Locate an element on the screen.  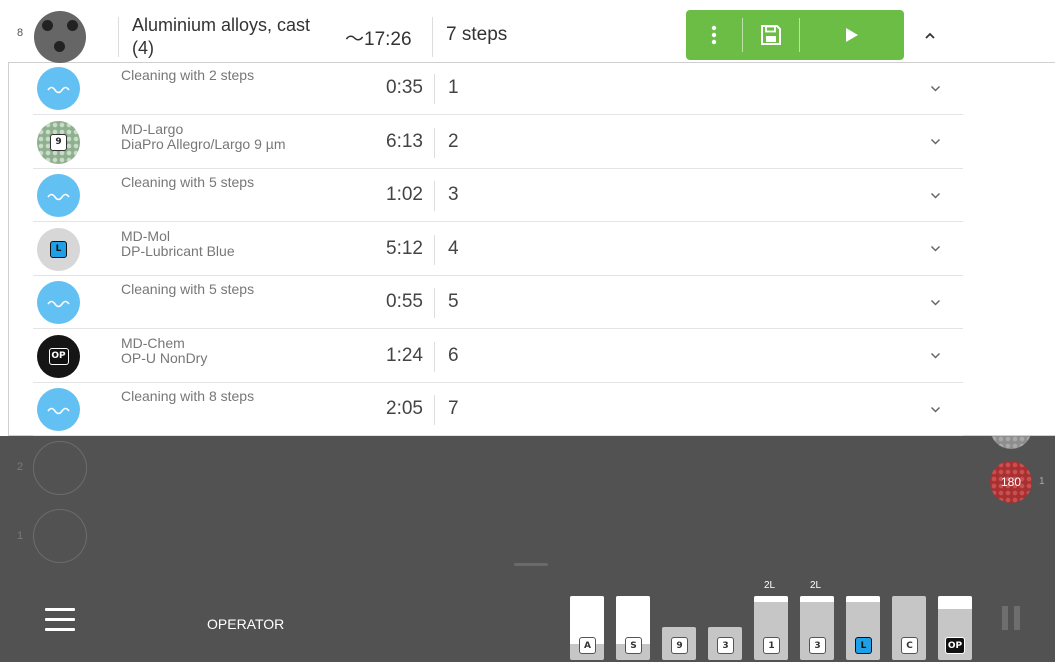
dosing-bottle: 9 is located at coordinates (679, 643).